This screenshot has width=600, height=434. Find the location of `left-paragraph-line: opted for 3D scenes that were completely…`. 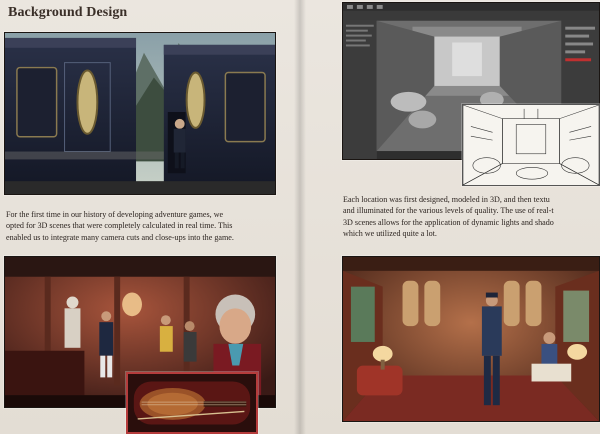

left-paragraph-line: opted for 3D scenes that were completely… is located at coordinates (119, 226).